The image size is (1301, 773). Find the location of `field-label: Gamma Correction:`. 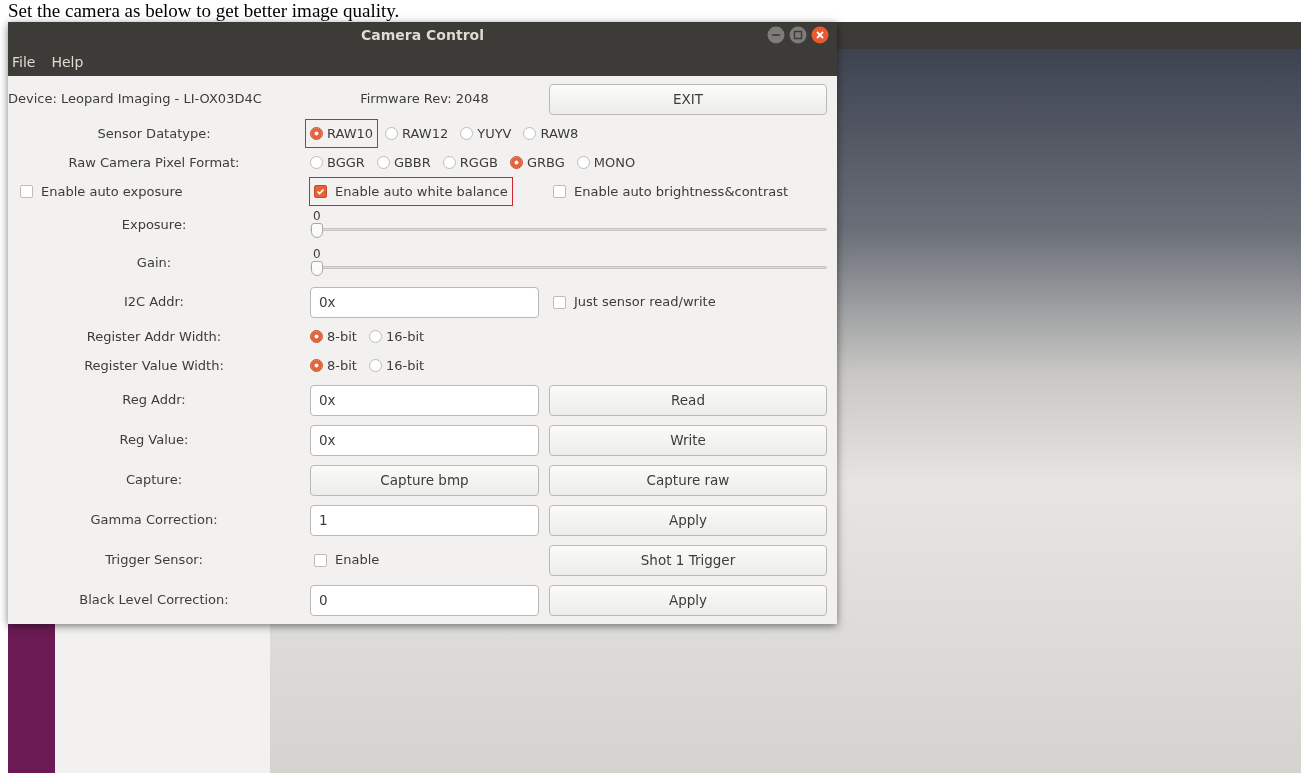

field-label: Gamma Correction: is located at coordinates (154, 520).